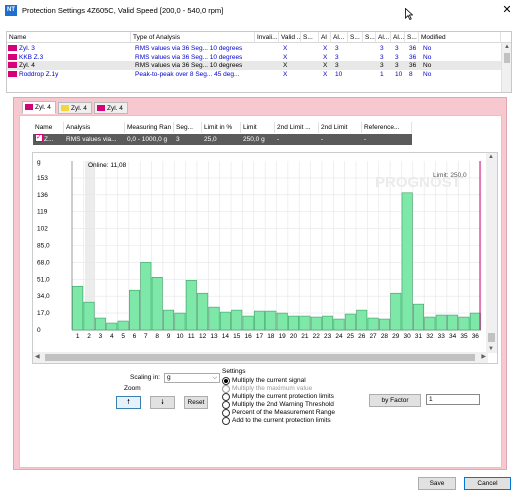 This screenshot has width=518, height=491. Describe the element at coordinates (506, 67) in the screenshot. I see `table-scrollbar: ▲` at that location.